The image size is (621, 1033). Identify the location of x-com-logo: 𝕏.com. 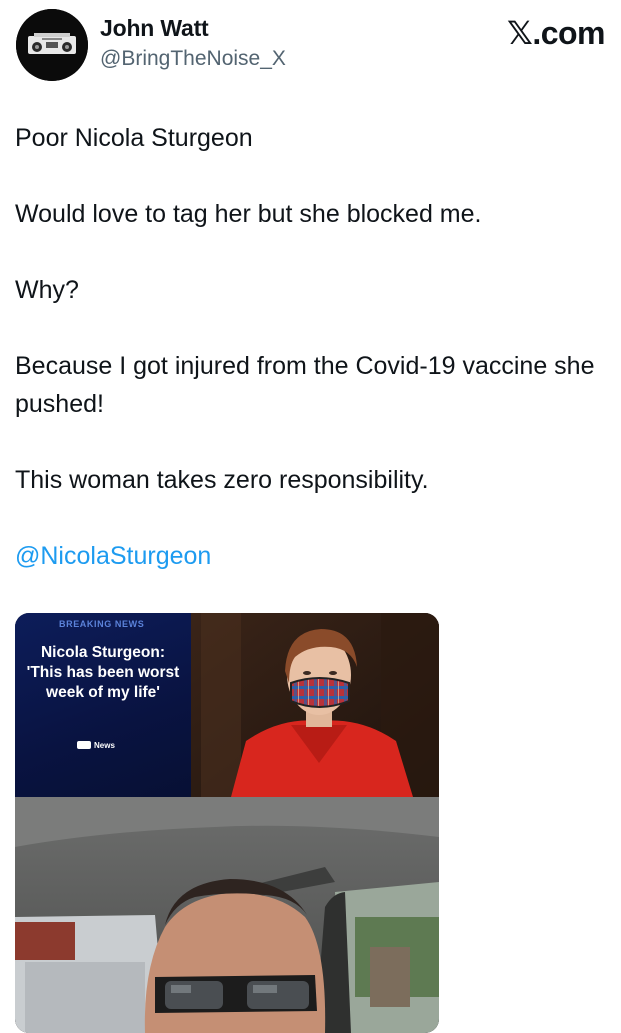
(556, 33).